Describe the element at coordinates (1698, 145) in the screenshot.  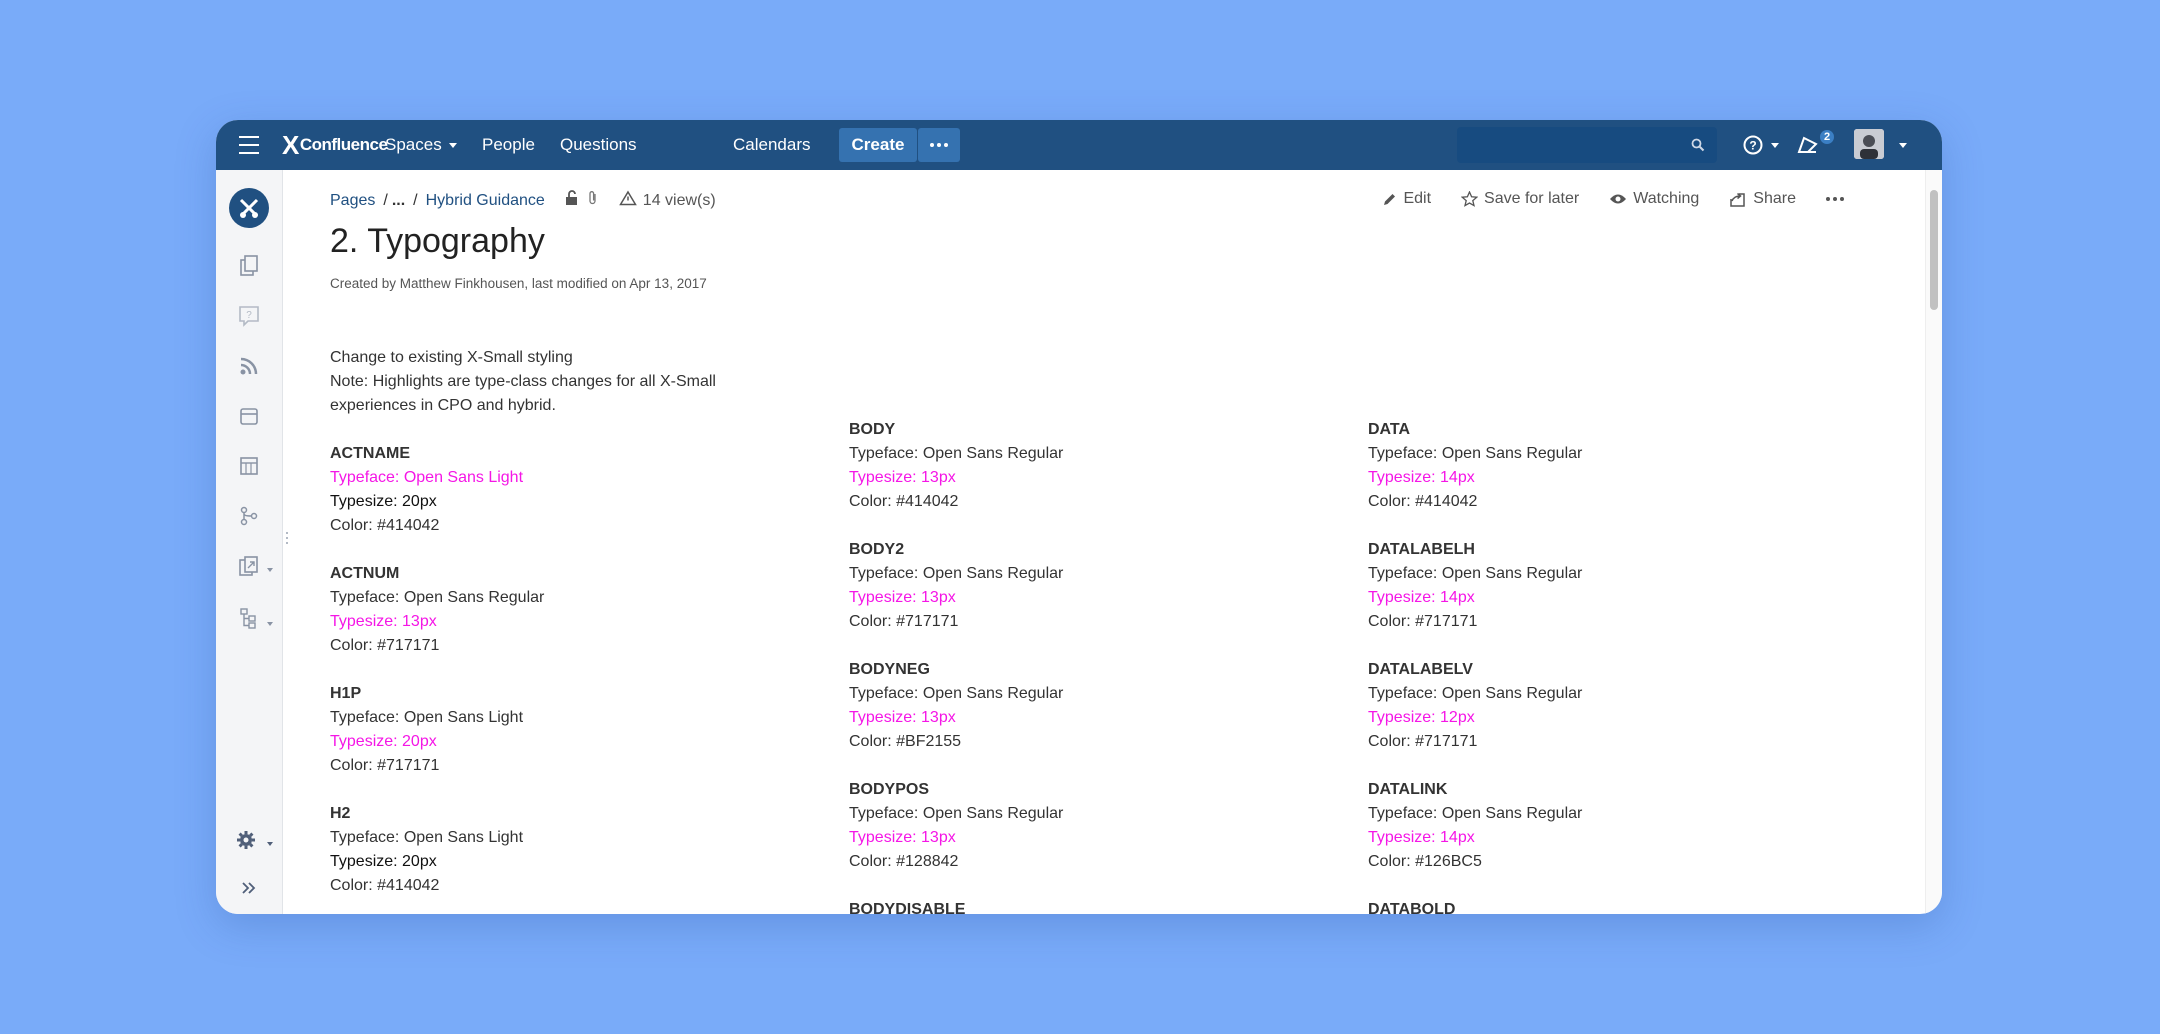
I see `search-icon` at that location.